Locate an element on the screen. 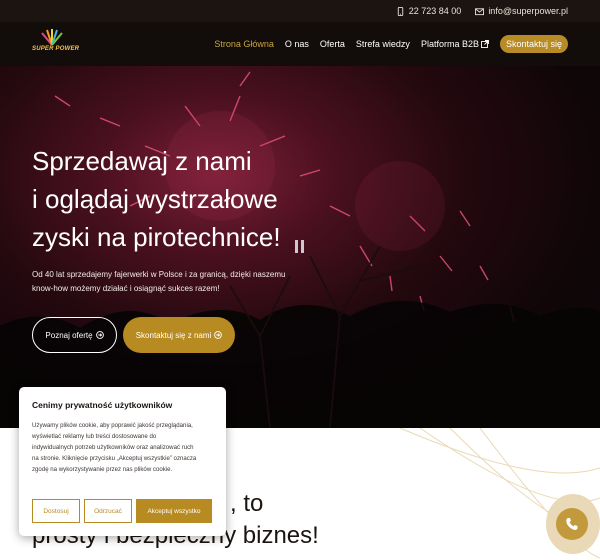 This screenshot has width=600, height=560. hero-title-line-3: zyski na pirotechnice! is located at coordinates (156, 237).